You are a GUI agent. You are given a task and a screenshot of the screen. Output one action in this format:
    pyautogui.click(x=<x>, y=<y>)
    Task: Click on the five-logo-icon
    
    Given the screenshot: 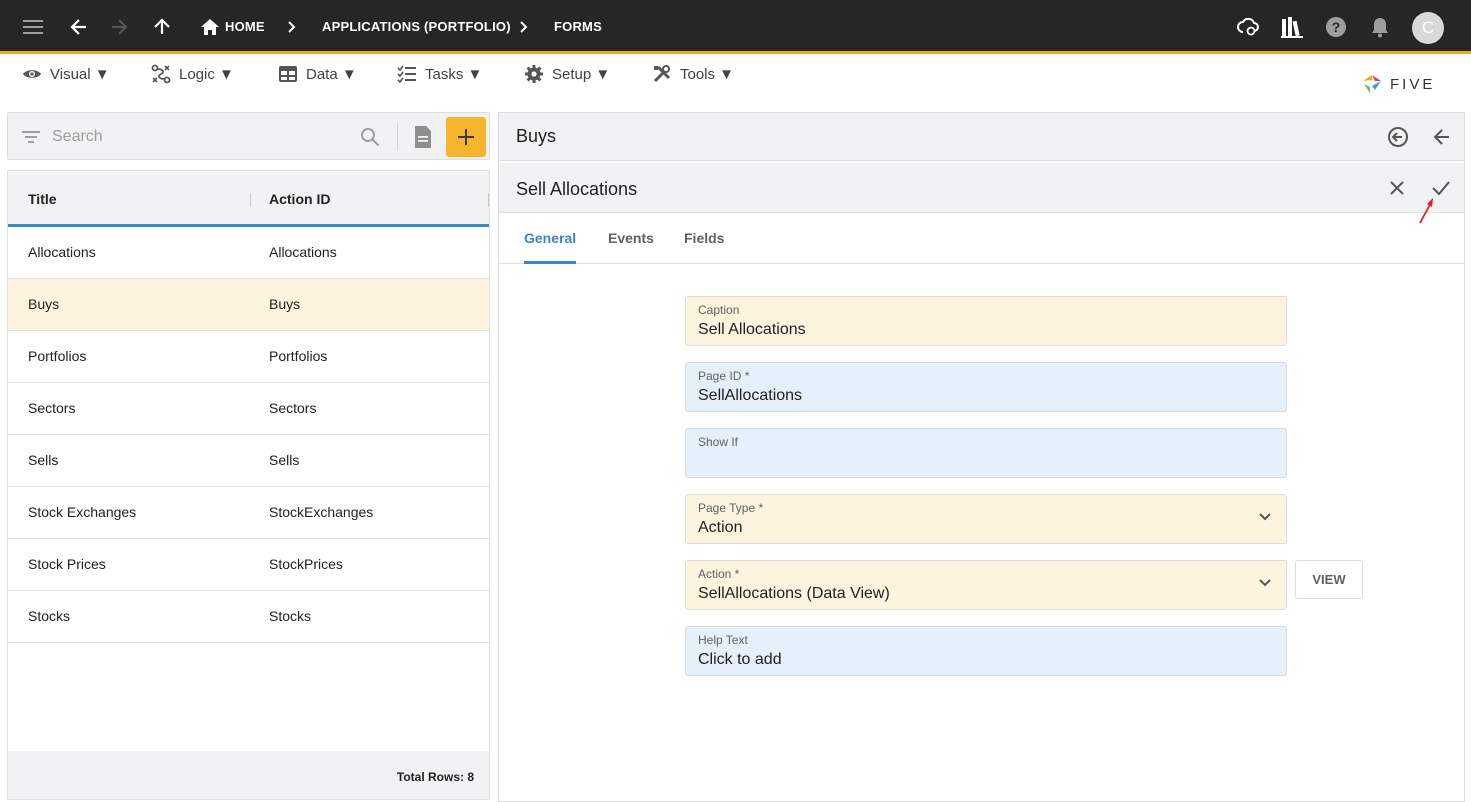 What is the action you would take?
    pyautogui.click(x=1372, y=84)
    